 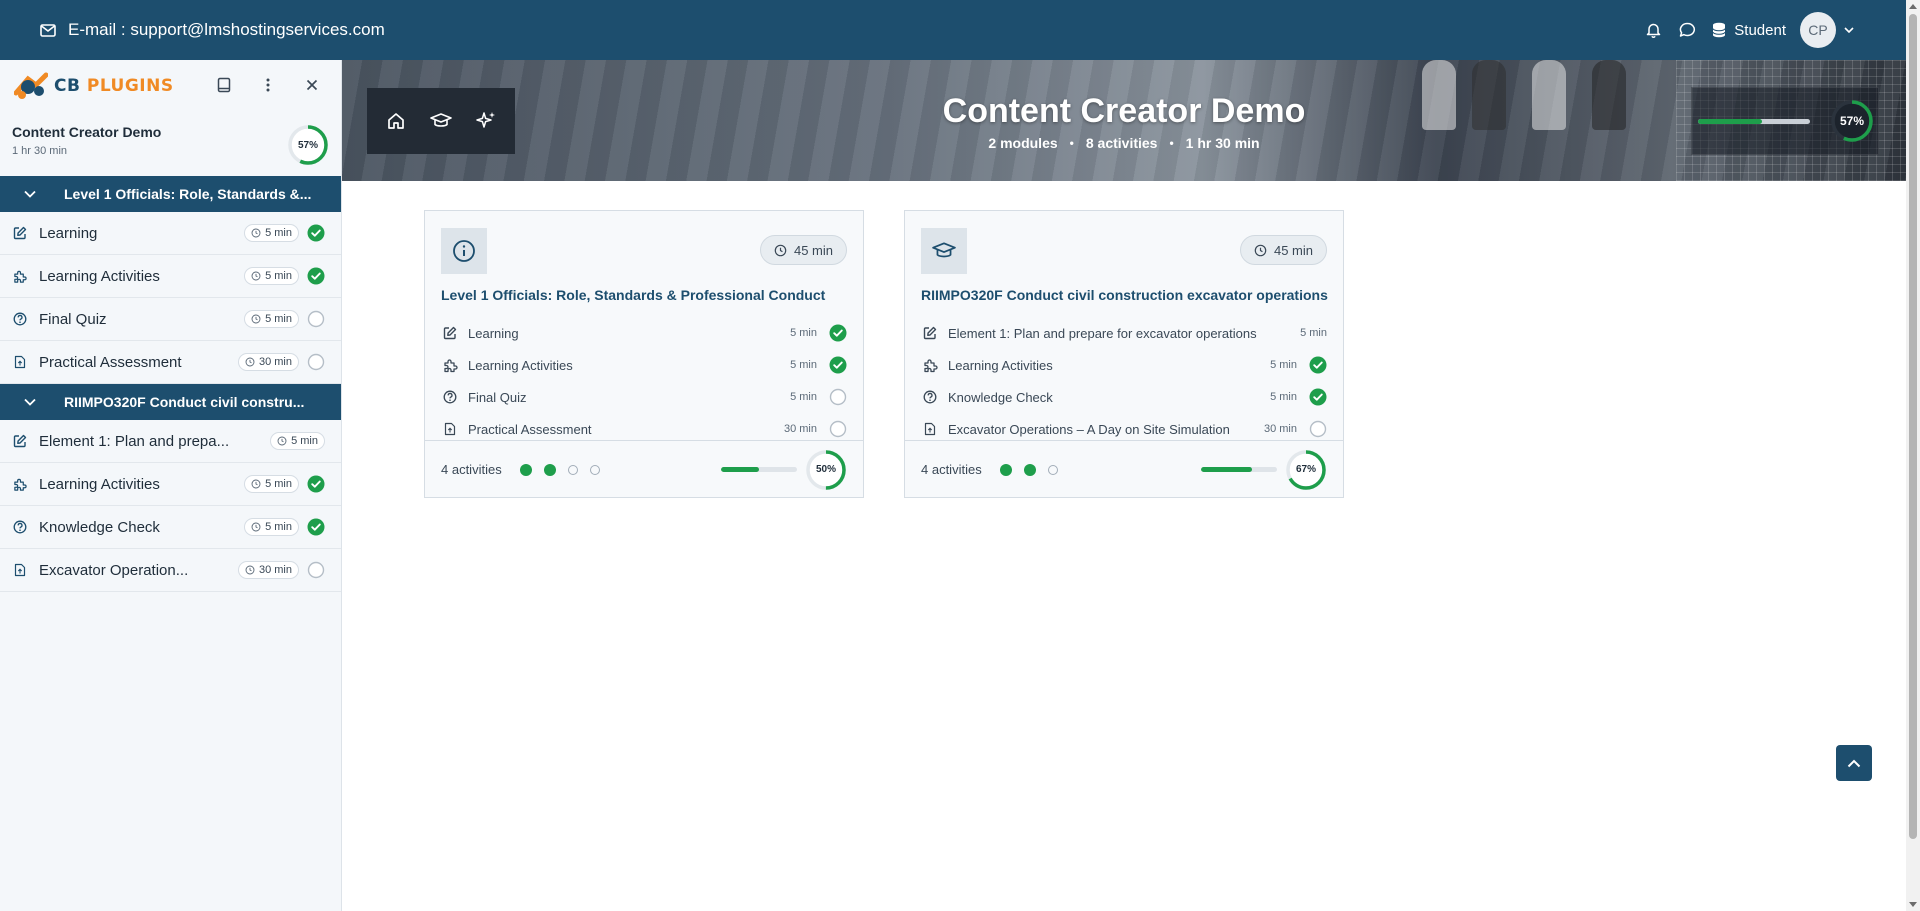 I want to click on sidebar-lesson-item: Knowledge Check 5 min, so click(x=170, y=527).